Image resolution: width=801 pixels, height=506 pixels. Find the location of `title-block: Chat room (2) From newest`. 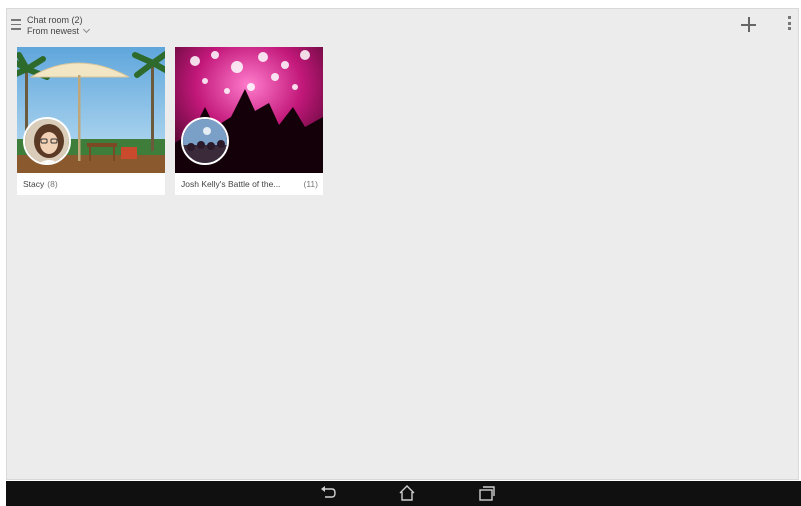

title-block: Chat room (2) From newest is located at coordinates (59, 26).